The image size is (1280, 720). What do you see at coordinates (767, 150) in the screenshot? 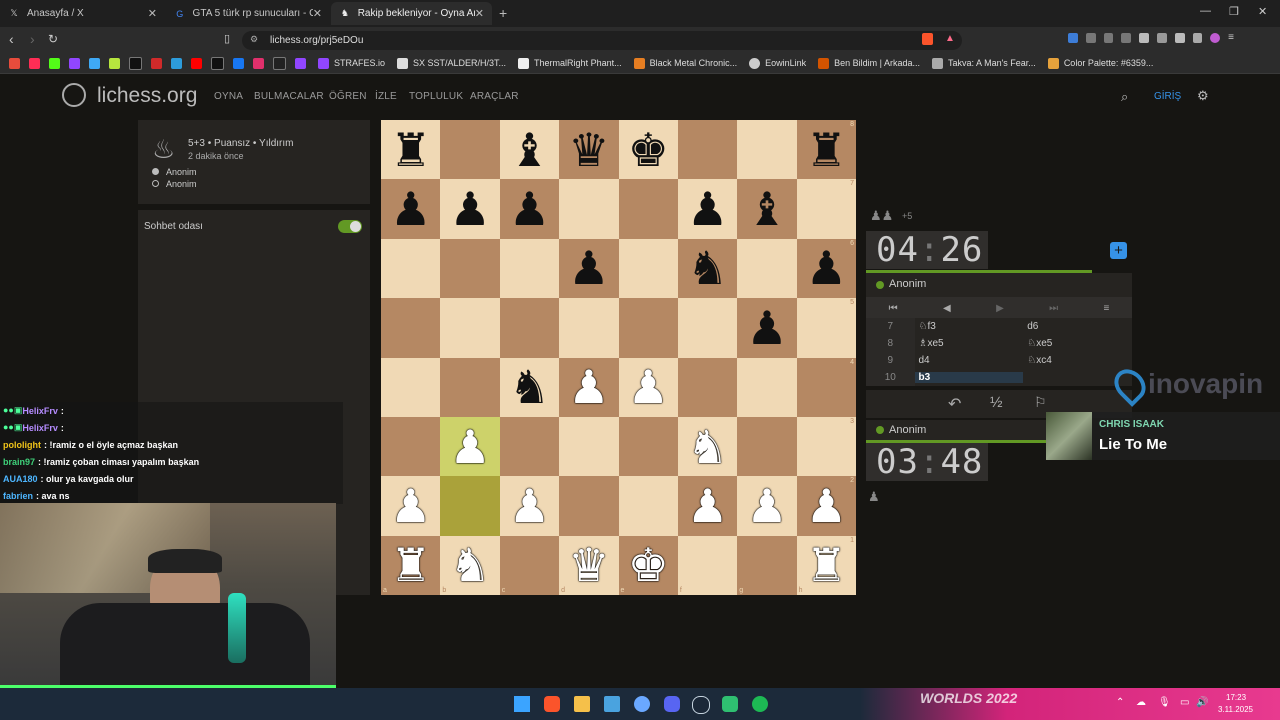
I see `square-g8` at bounding box center [767, 150].